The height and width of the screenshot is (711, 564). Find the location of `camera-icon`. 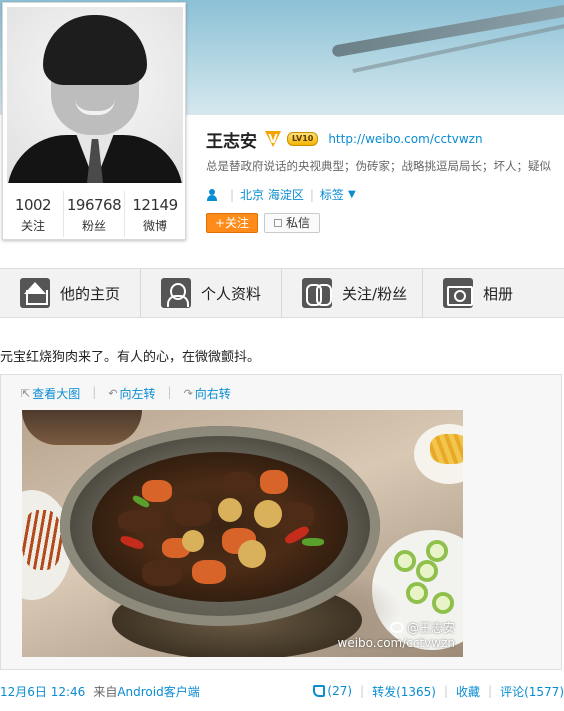

camera-icon is located at coordinates (458, 293).